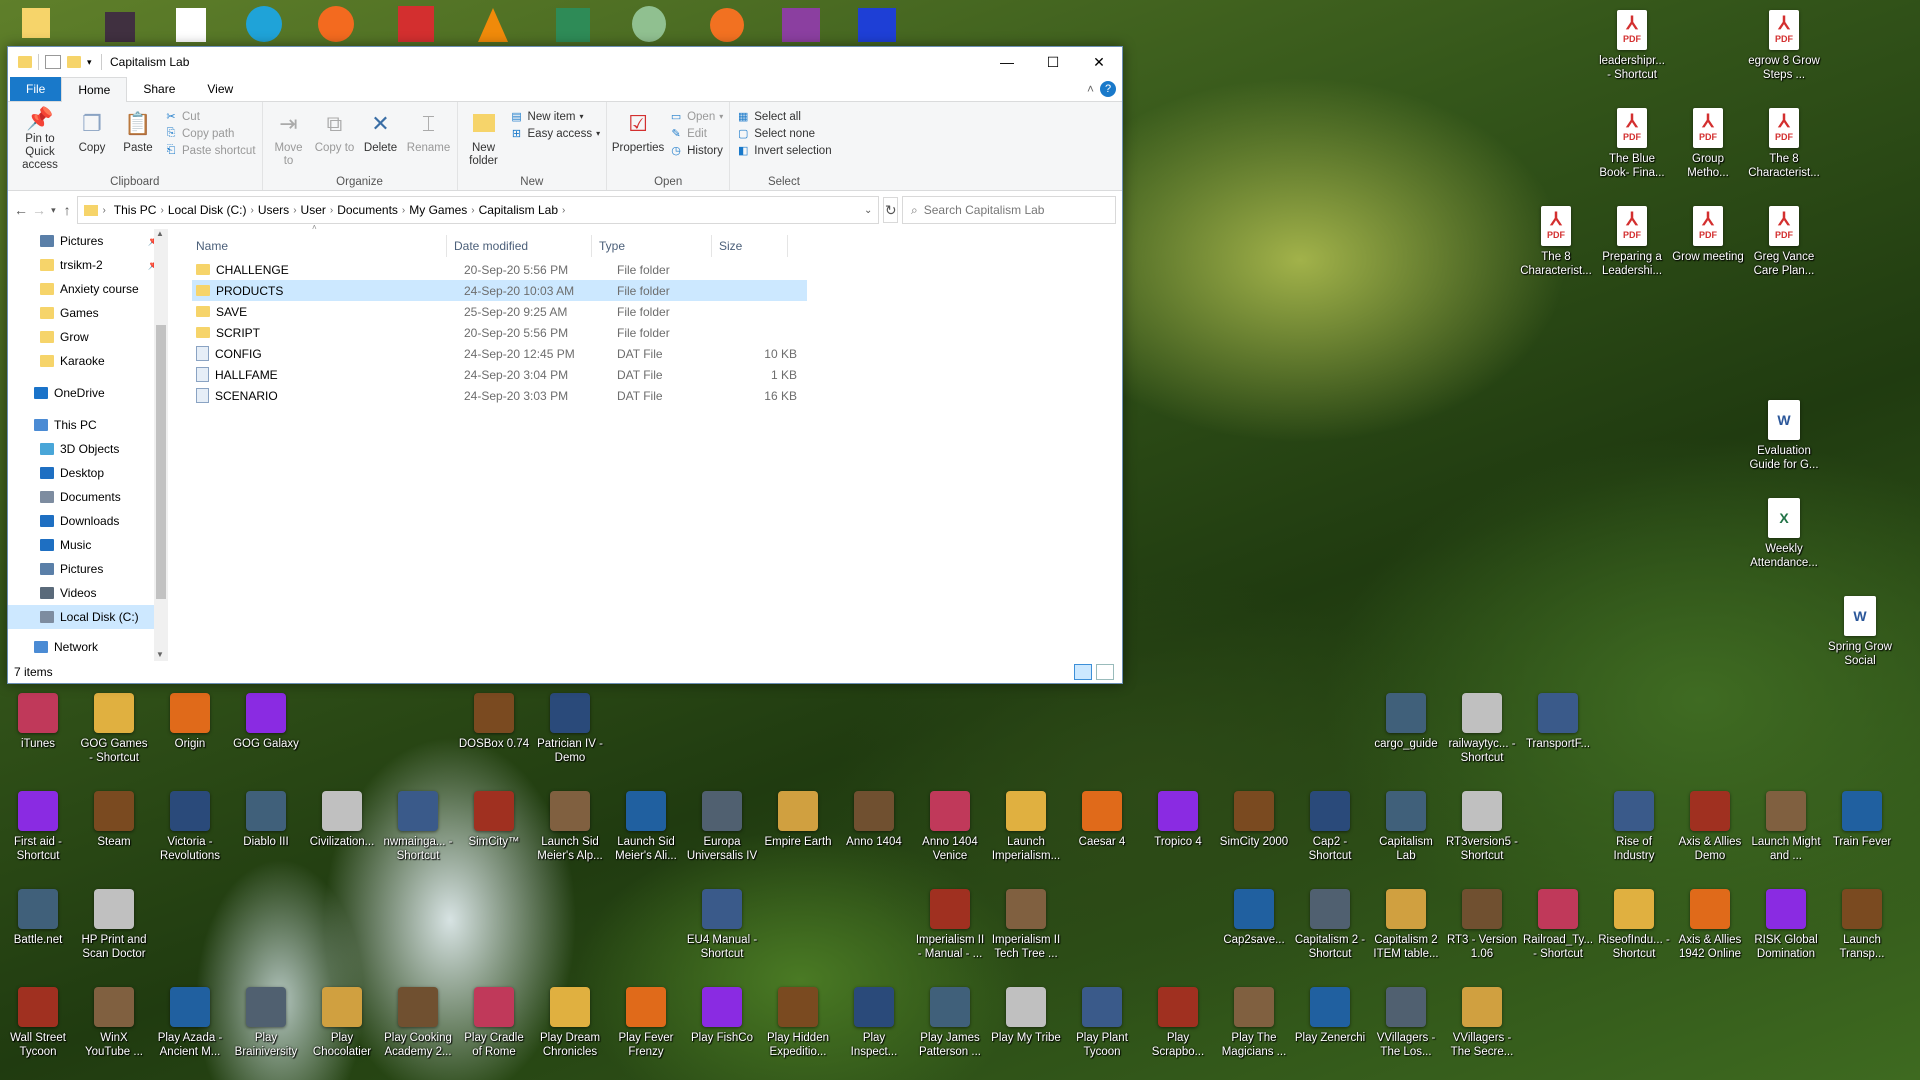  What do you see at coordinates (336, 24) in the screenshot?
I see `firefox-icon` at bounding box center [336, 24].